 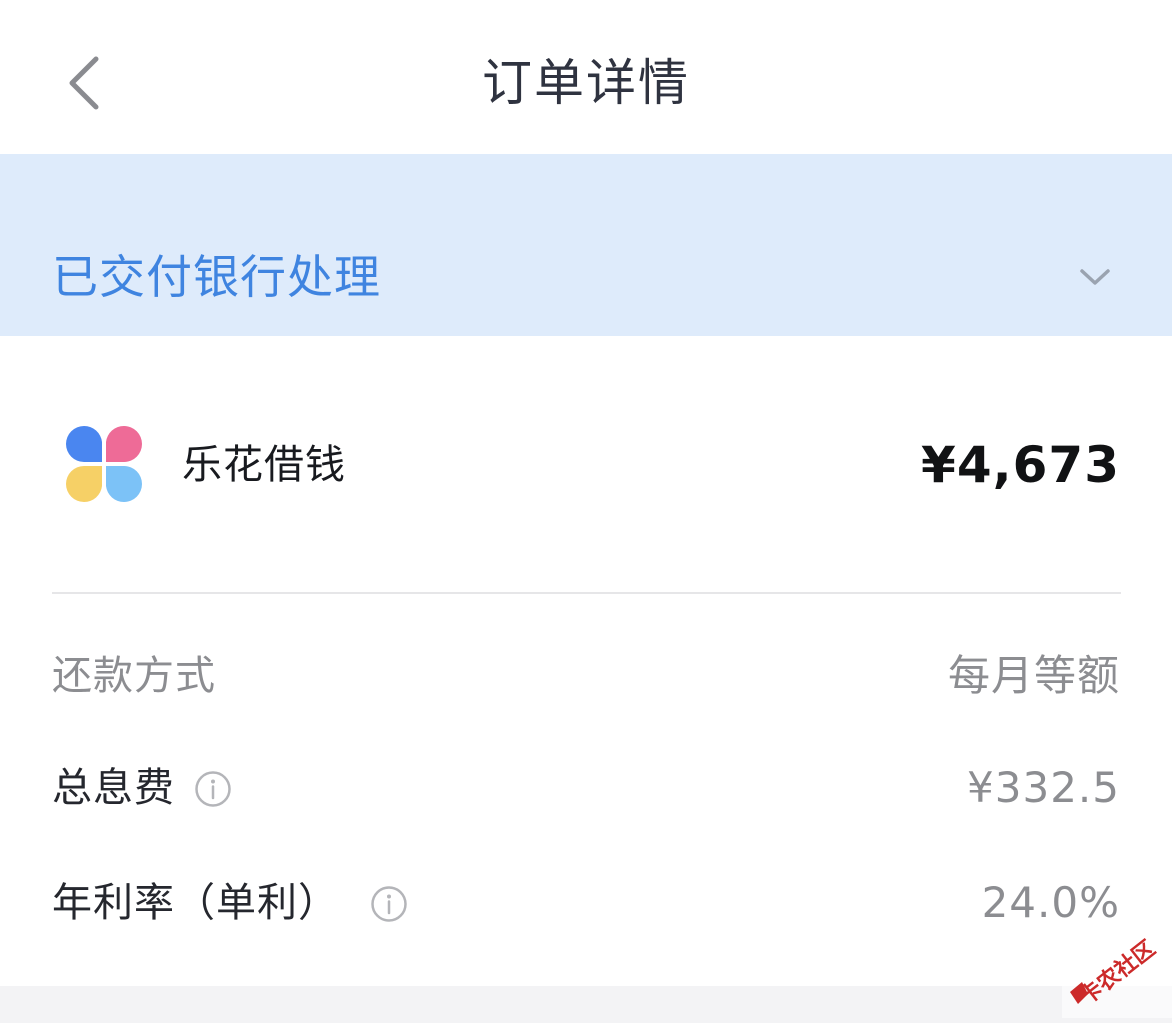 I want to click on order-status-text: 已交付银行处理, so click(x=216, y=277).